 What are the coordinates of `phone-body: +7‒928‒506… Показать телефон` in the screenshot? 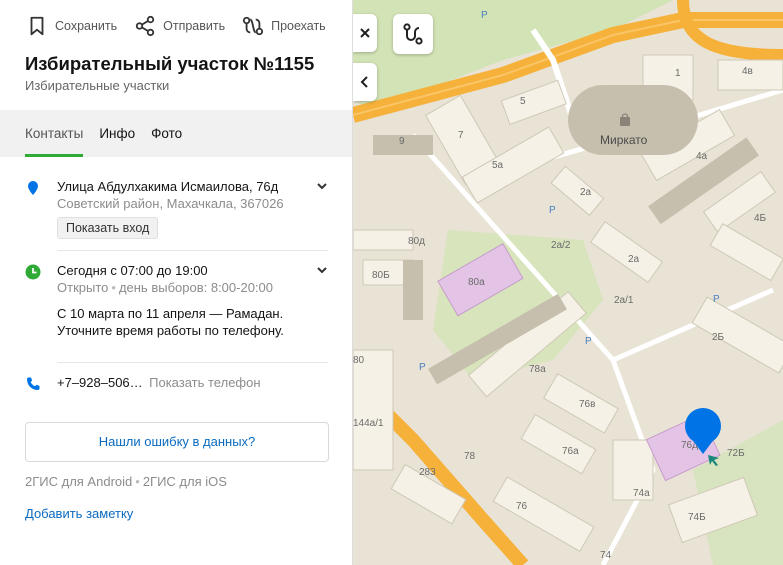 It's located at (192, 383).